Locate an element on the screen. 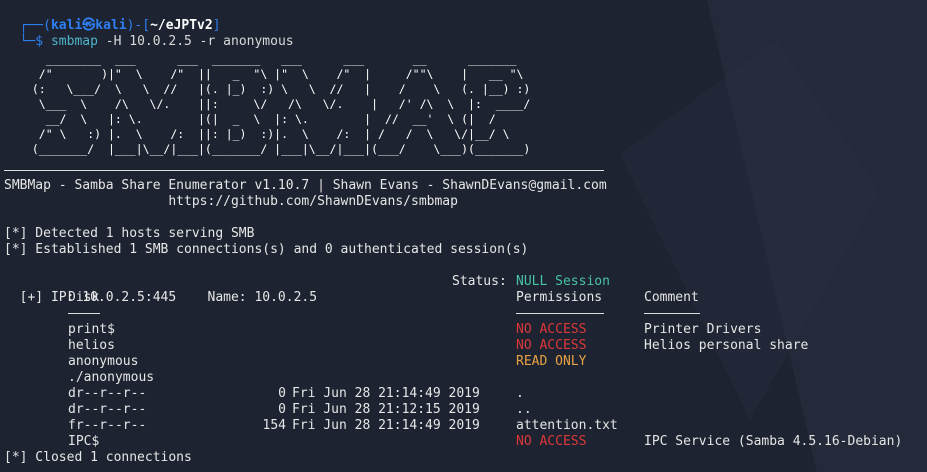 The height and width of the screenshot is (472, 927). entry-date: Fri Jun 28 21:12:15 2019 is located at coordinates (386, 409).